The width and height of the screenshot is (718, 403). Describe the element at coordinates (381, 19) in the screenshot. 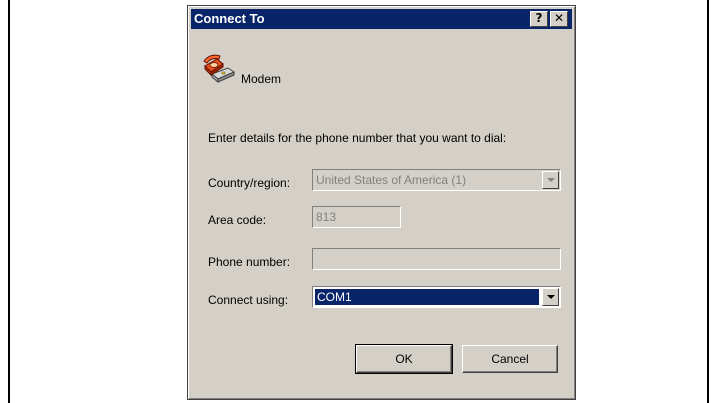

I see `title-bar: Connect To ? ✕` at that location.